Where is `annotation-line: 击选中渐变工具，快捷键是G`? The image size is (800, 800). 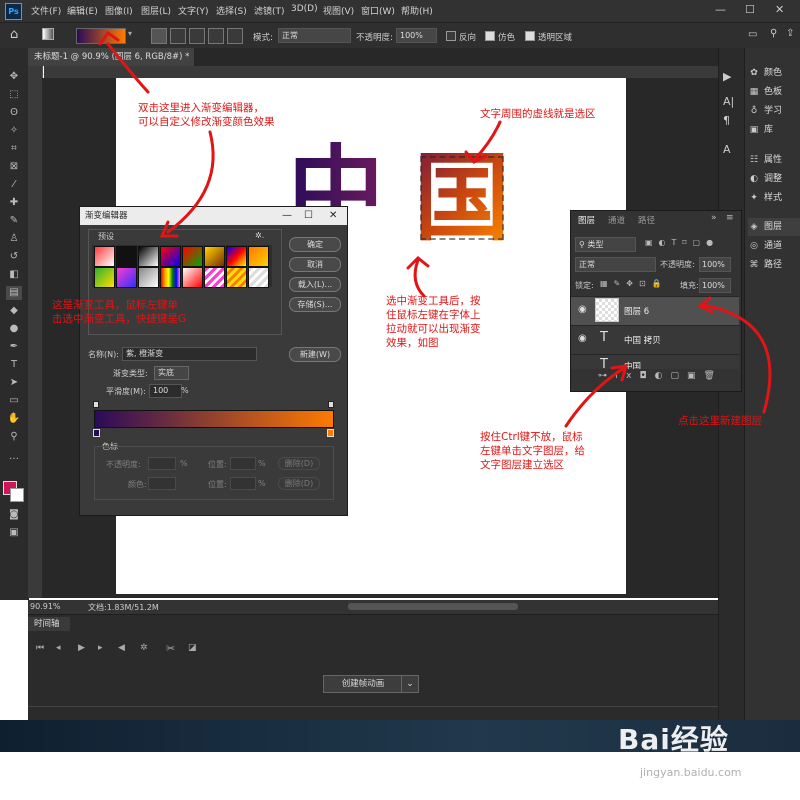 annotation-line: 击选中渐变工具，快捷键是G is located at coordinates (119, 319).